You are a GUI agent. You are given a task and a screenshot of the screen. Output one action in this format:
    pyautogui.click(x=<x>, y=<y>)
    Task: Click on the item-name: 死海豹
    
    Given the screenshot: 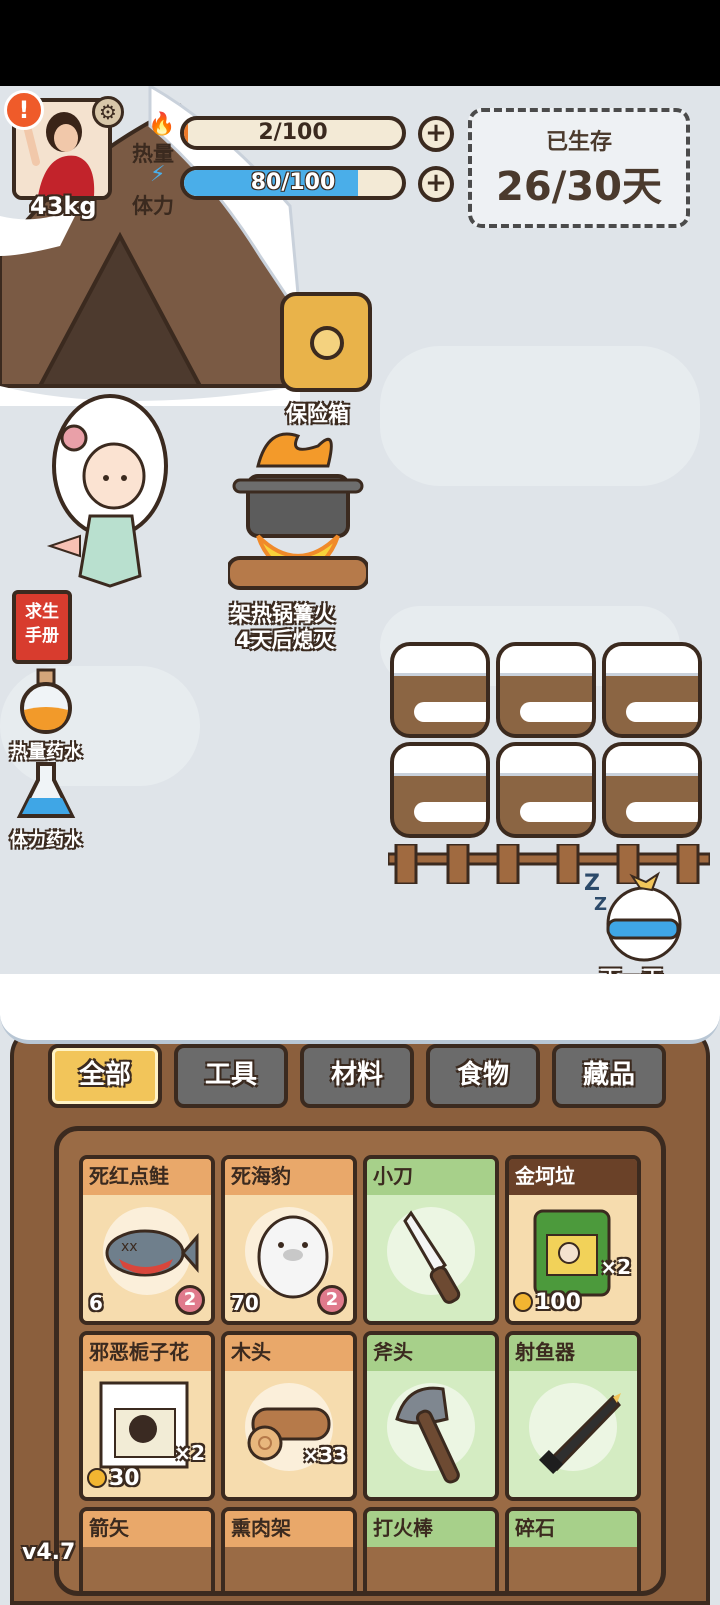 What is the action you would take?
    pyautogui.click(x=289, y=1177)
    